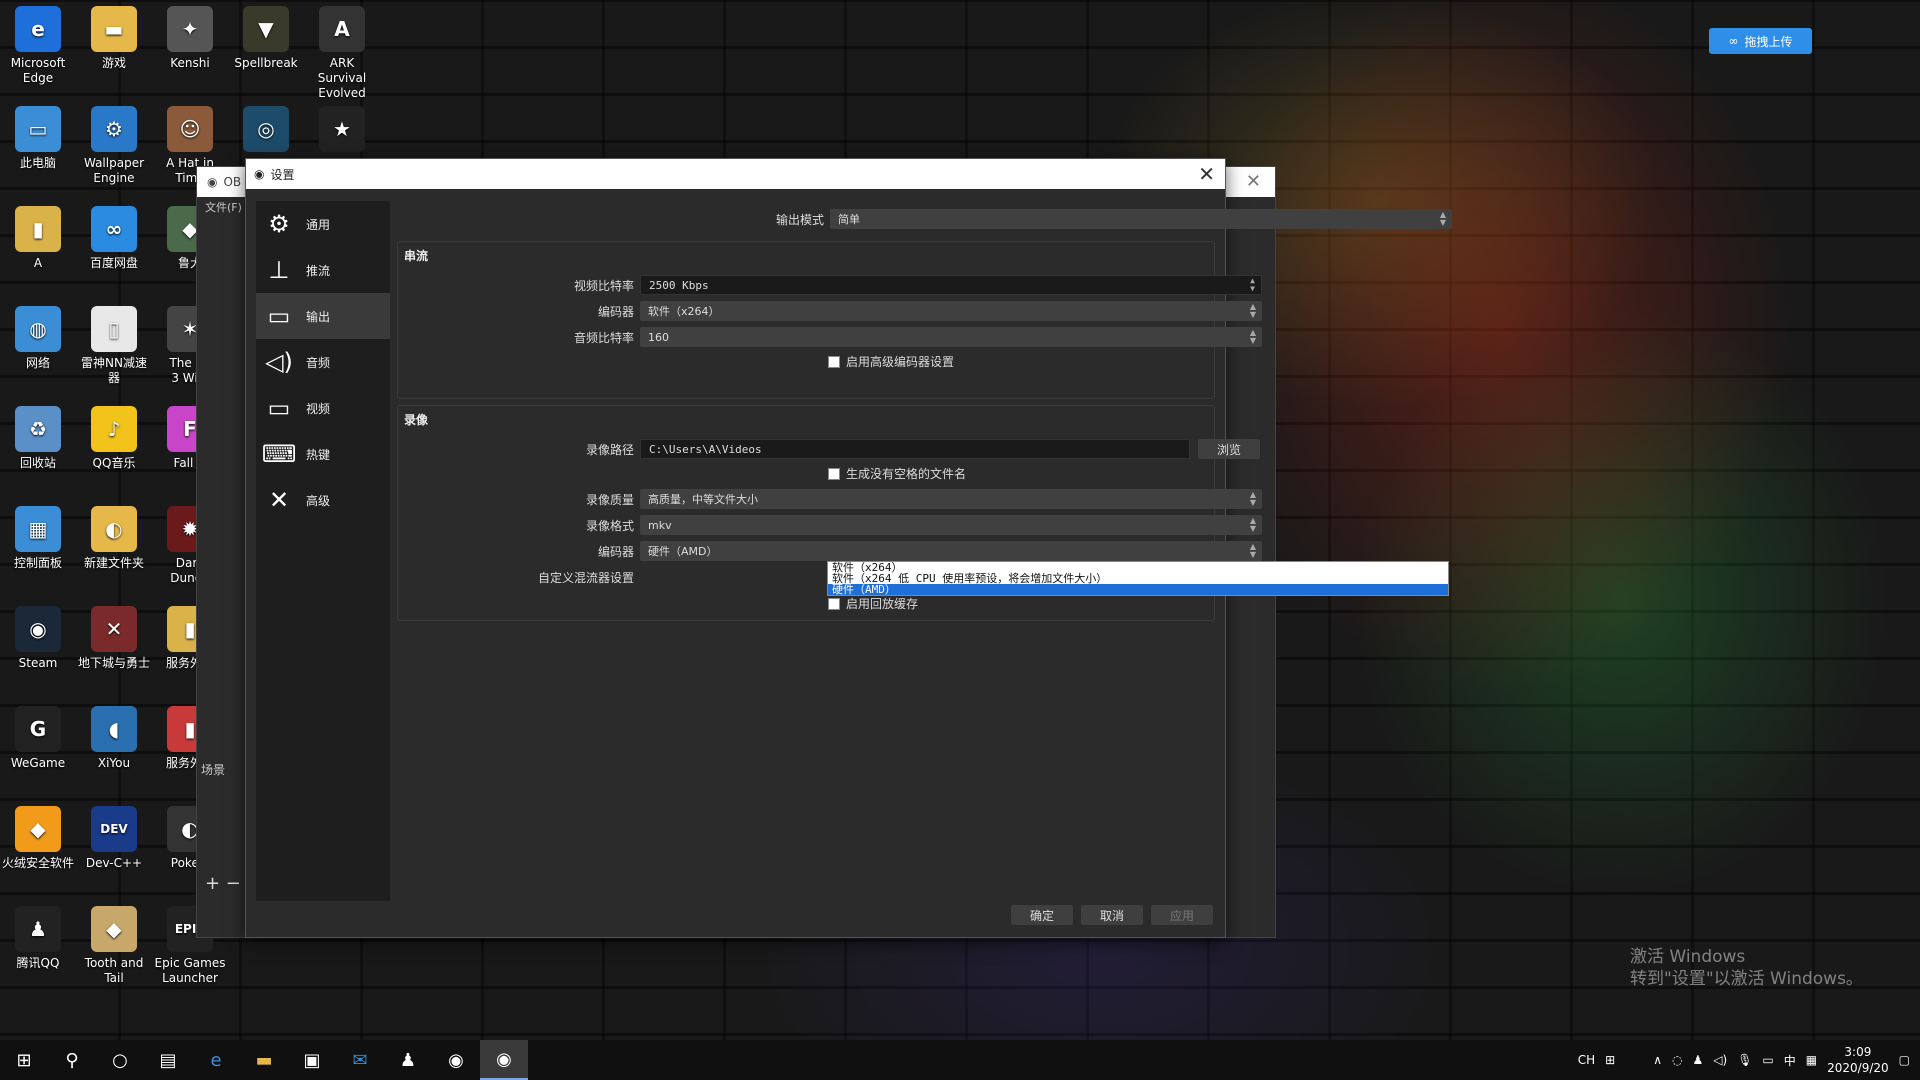 Image resolution: width=1920 pixels, height=1080 pixels. I want to click on task-view-icon: ▤, so click(168, 1060).